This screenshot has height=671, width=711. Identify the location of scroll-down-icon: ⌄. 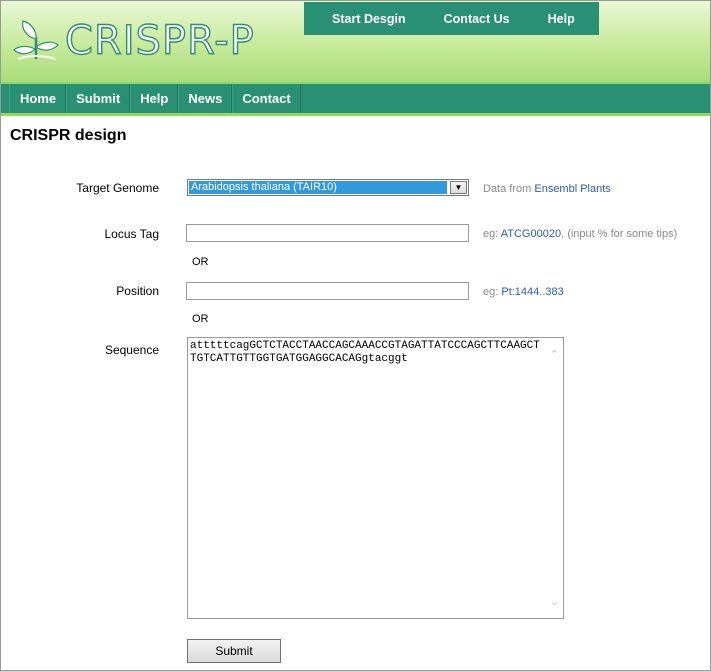
(554, 601).